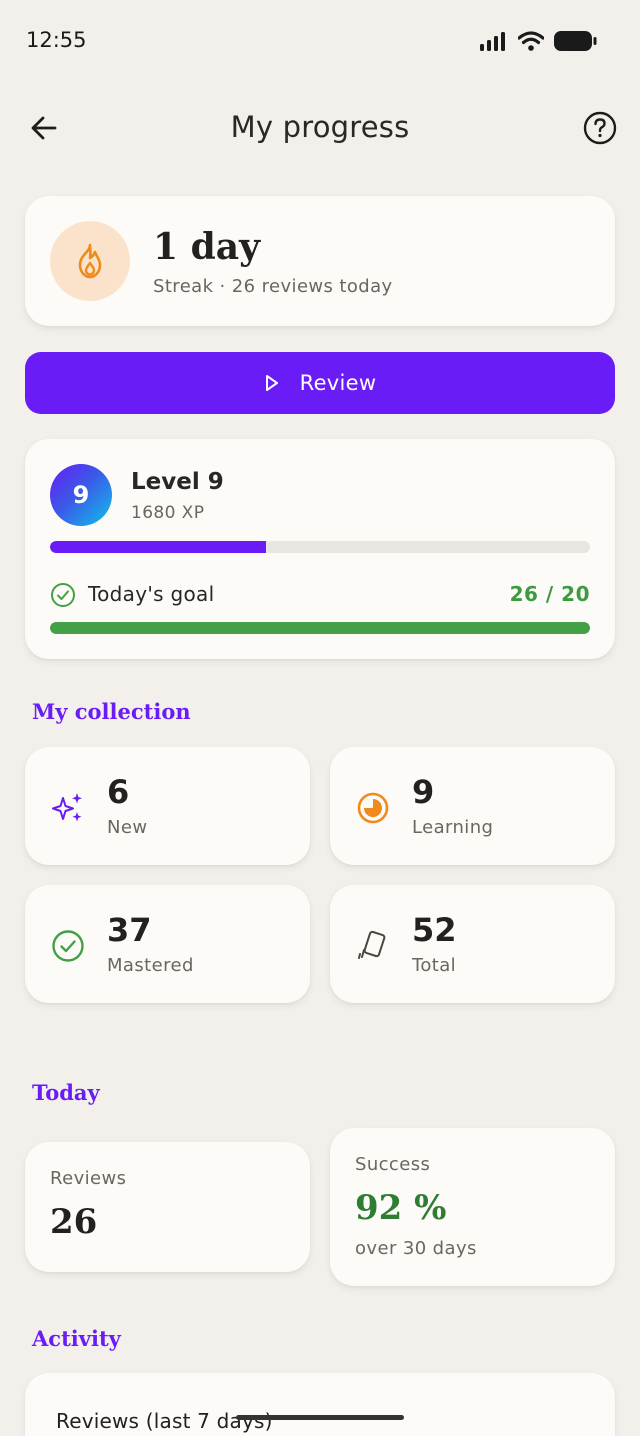 Image resolution: width=640 pixels, height=1436 pixels. What do you see at coordinates (129, 930) in the screenshot?
I see `stat-value: 37` at bounding box center [129, 930].